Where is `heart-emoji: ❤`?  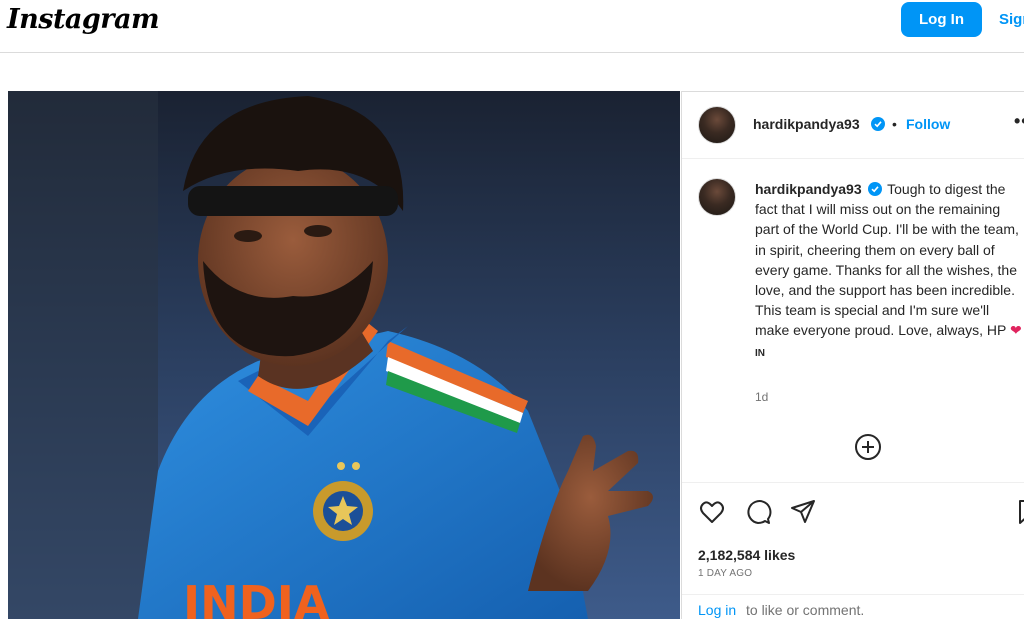
heart-emoji: ❤ is located at coordinates (1016, 330).